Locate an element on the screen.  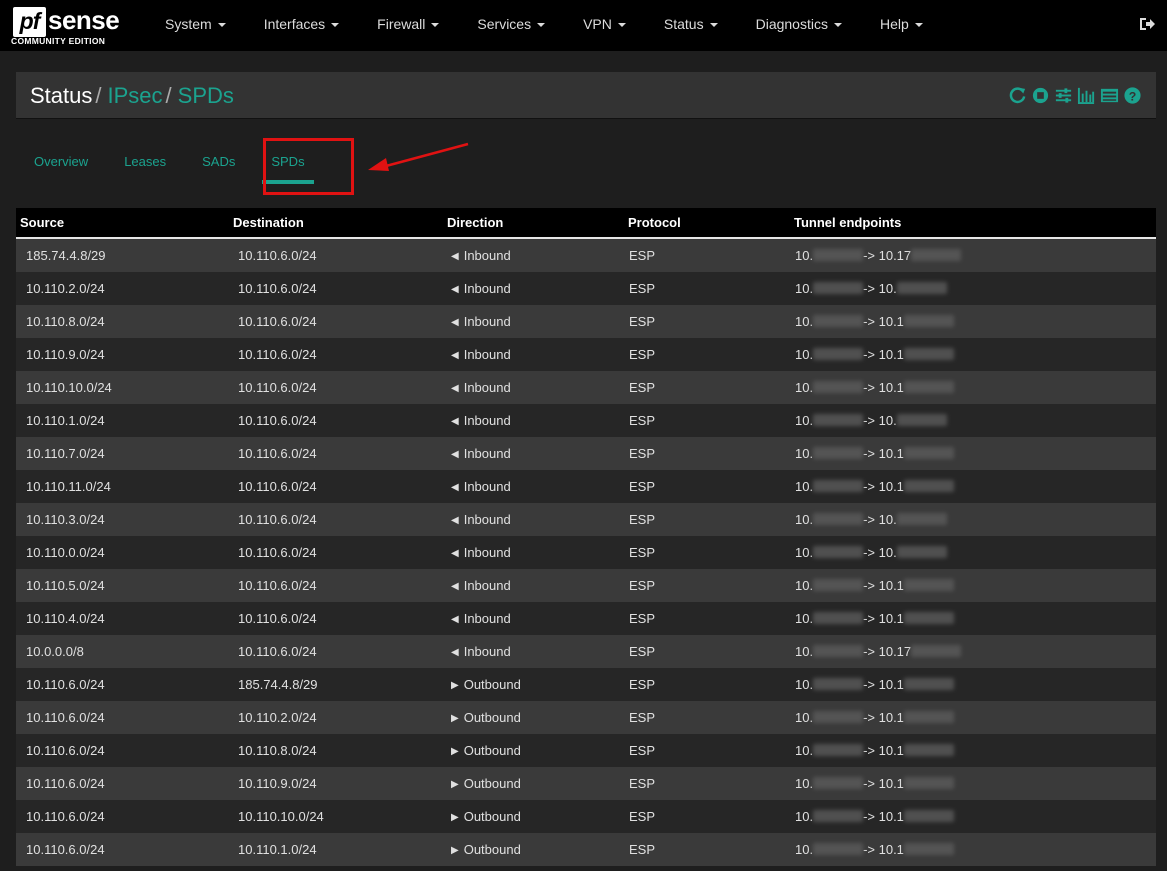
nav-menu-vpn: VPN is located at coordinates (604, 25).